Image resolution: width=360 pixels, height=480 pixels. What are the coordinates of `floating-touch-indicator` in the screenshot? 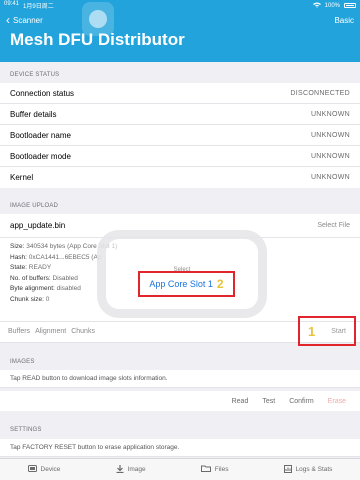 It's located at (98, 19).